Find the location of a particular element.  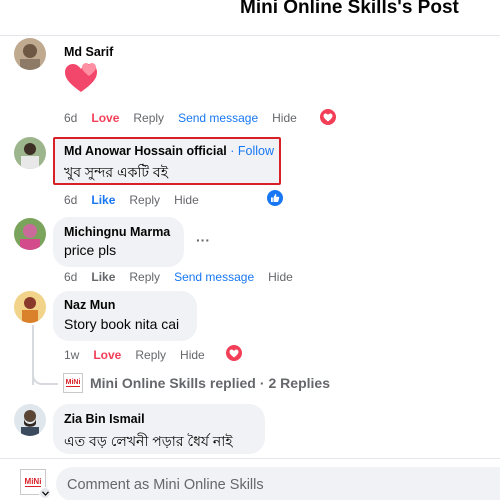

comment-time: 1w is located at coordinates (71, 355).